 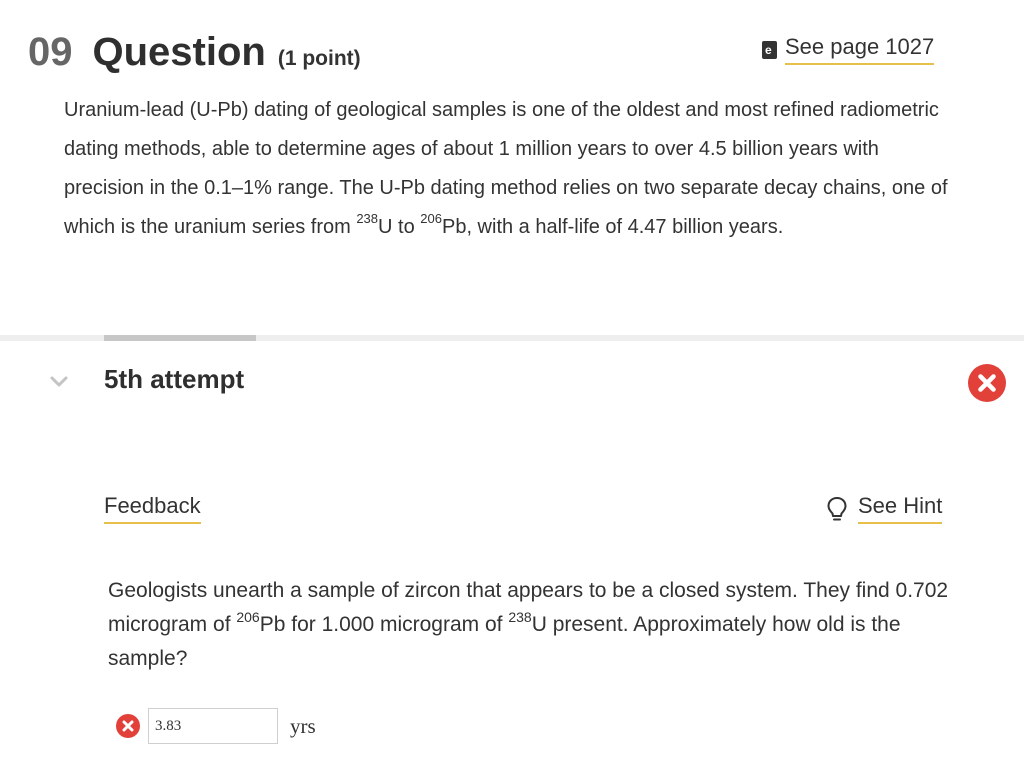 I want to click on answer-units: yrs, so click(x=303, y=725).